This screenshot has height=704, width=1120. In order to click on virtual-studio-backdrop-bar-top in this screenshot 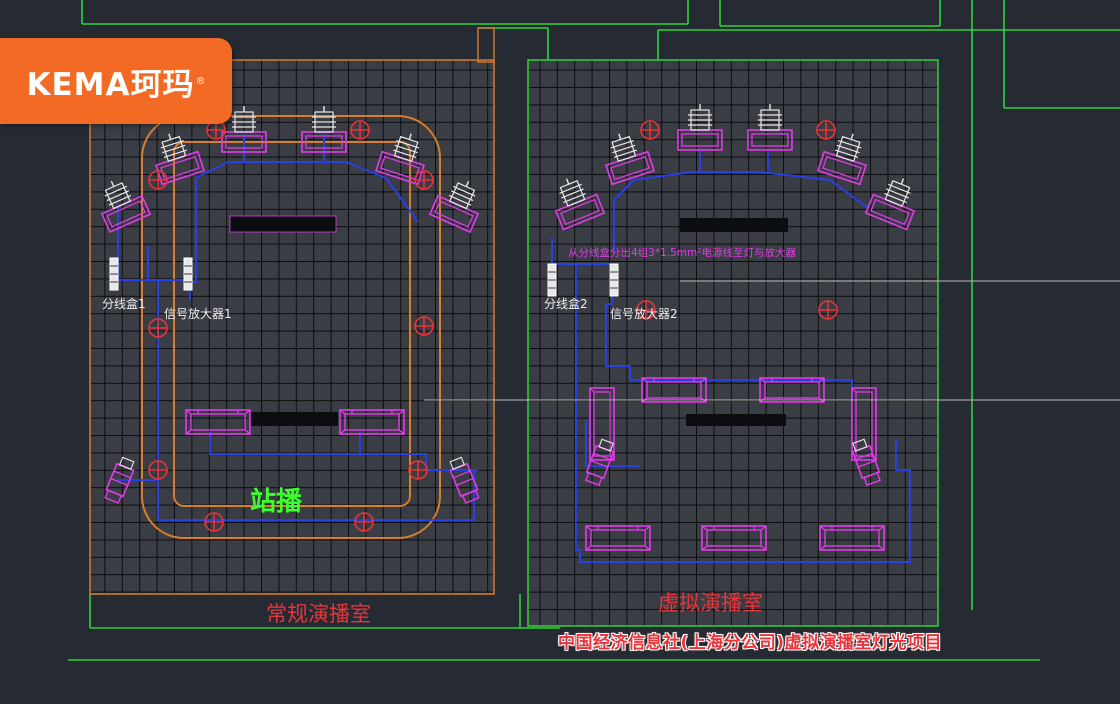, I will do `click(734, 225)`.